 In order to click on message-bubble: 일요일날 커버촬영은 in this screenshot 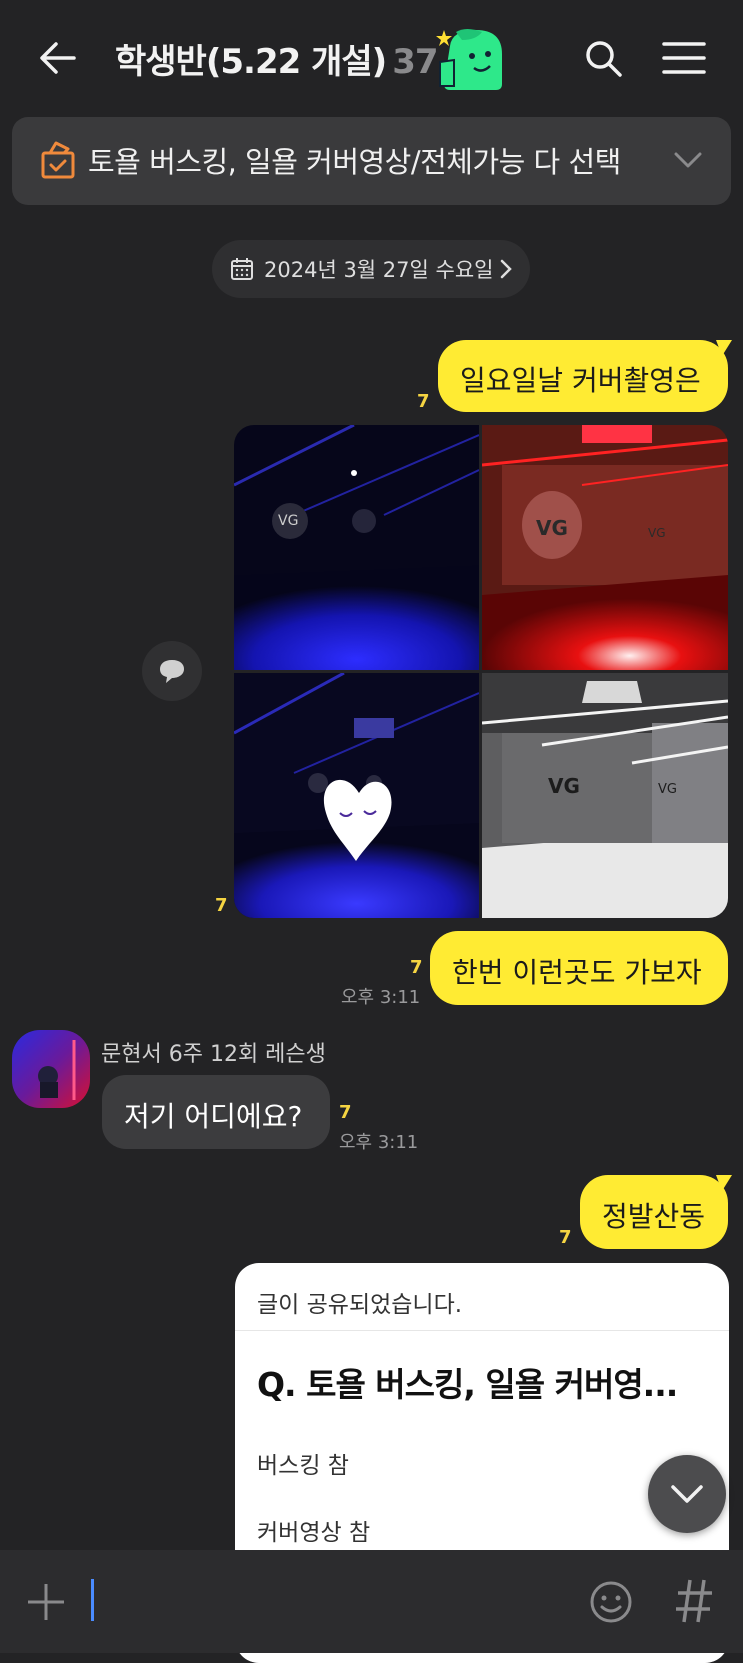, I will do `click(583, 376)`.